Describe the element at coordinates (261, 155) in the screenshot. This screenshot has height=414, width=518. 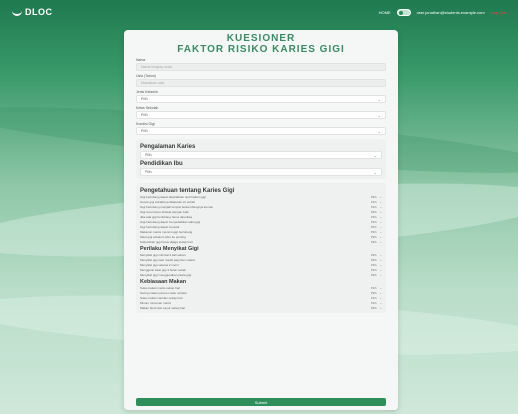
I see `pengalaman-select: Pilih ⌄` at that location.